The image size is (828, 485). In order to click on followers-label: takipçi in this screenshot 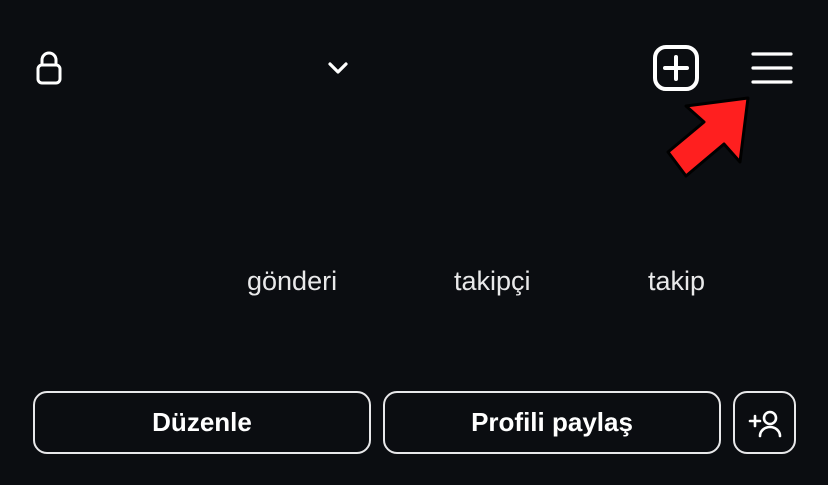, I will do `click(492, 281)`.